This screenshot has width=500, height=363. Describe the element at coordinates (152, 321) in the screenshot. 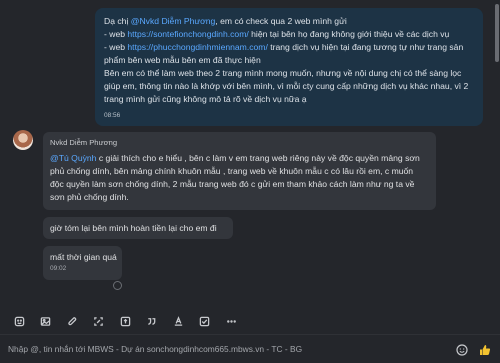

I see `quote-icon` at that location.